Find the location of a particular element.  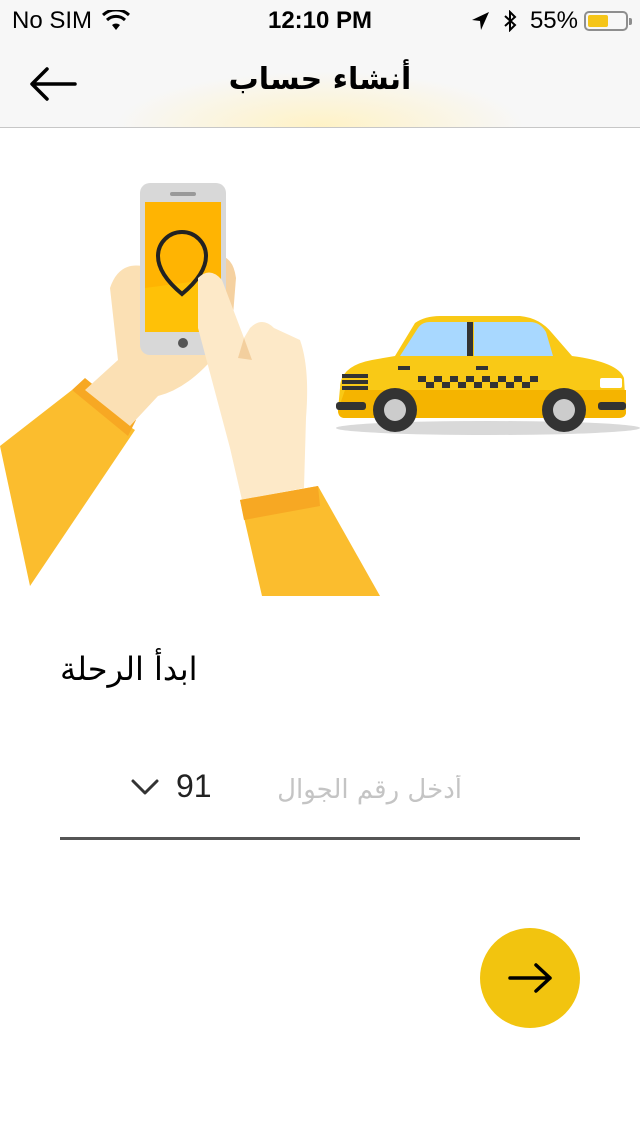

battery-icon is located at coordinates (608, 21).